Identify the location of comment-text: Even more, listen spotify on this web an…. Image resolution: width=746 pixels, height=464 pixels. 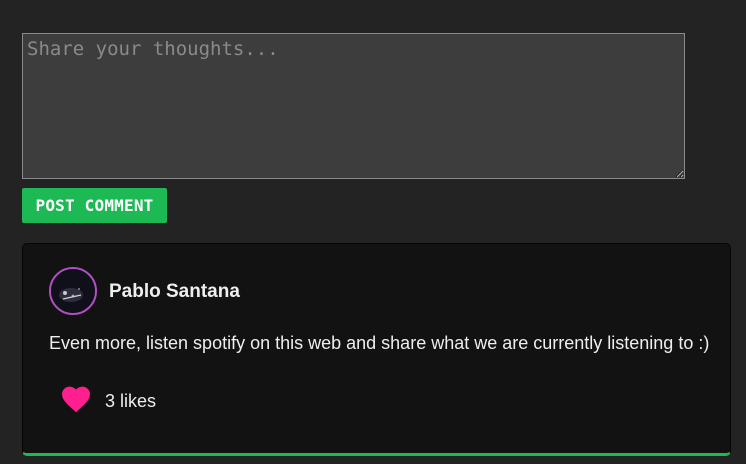
(379, 343).